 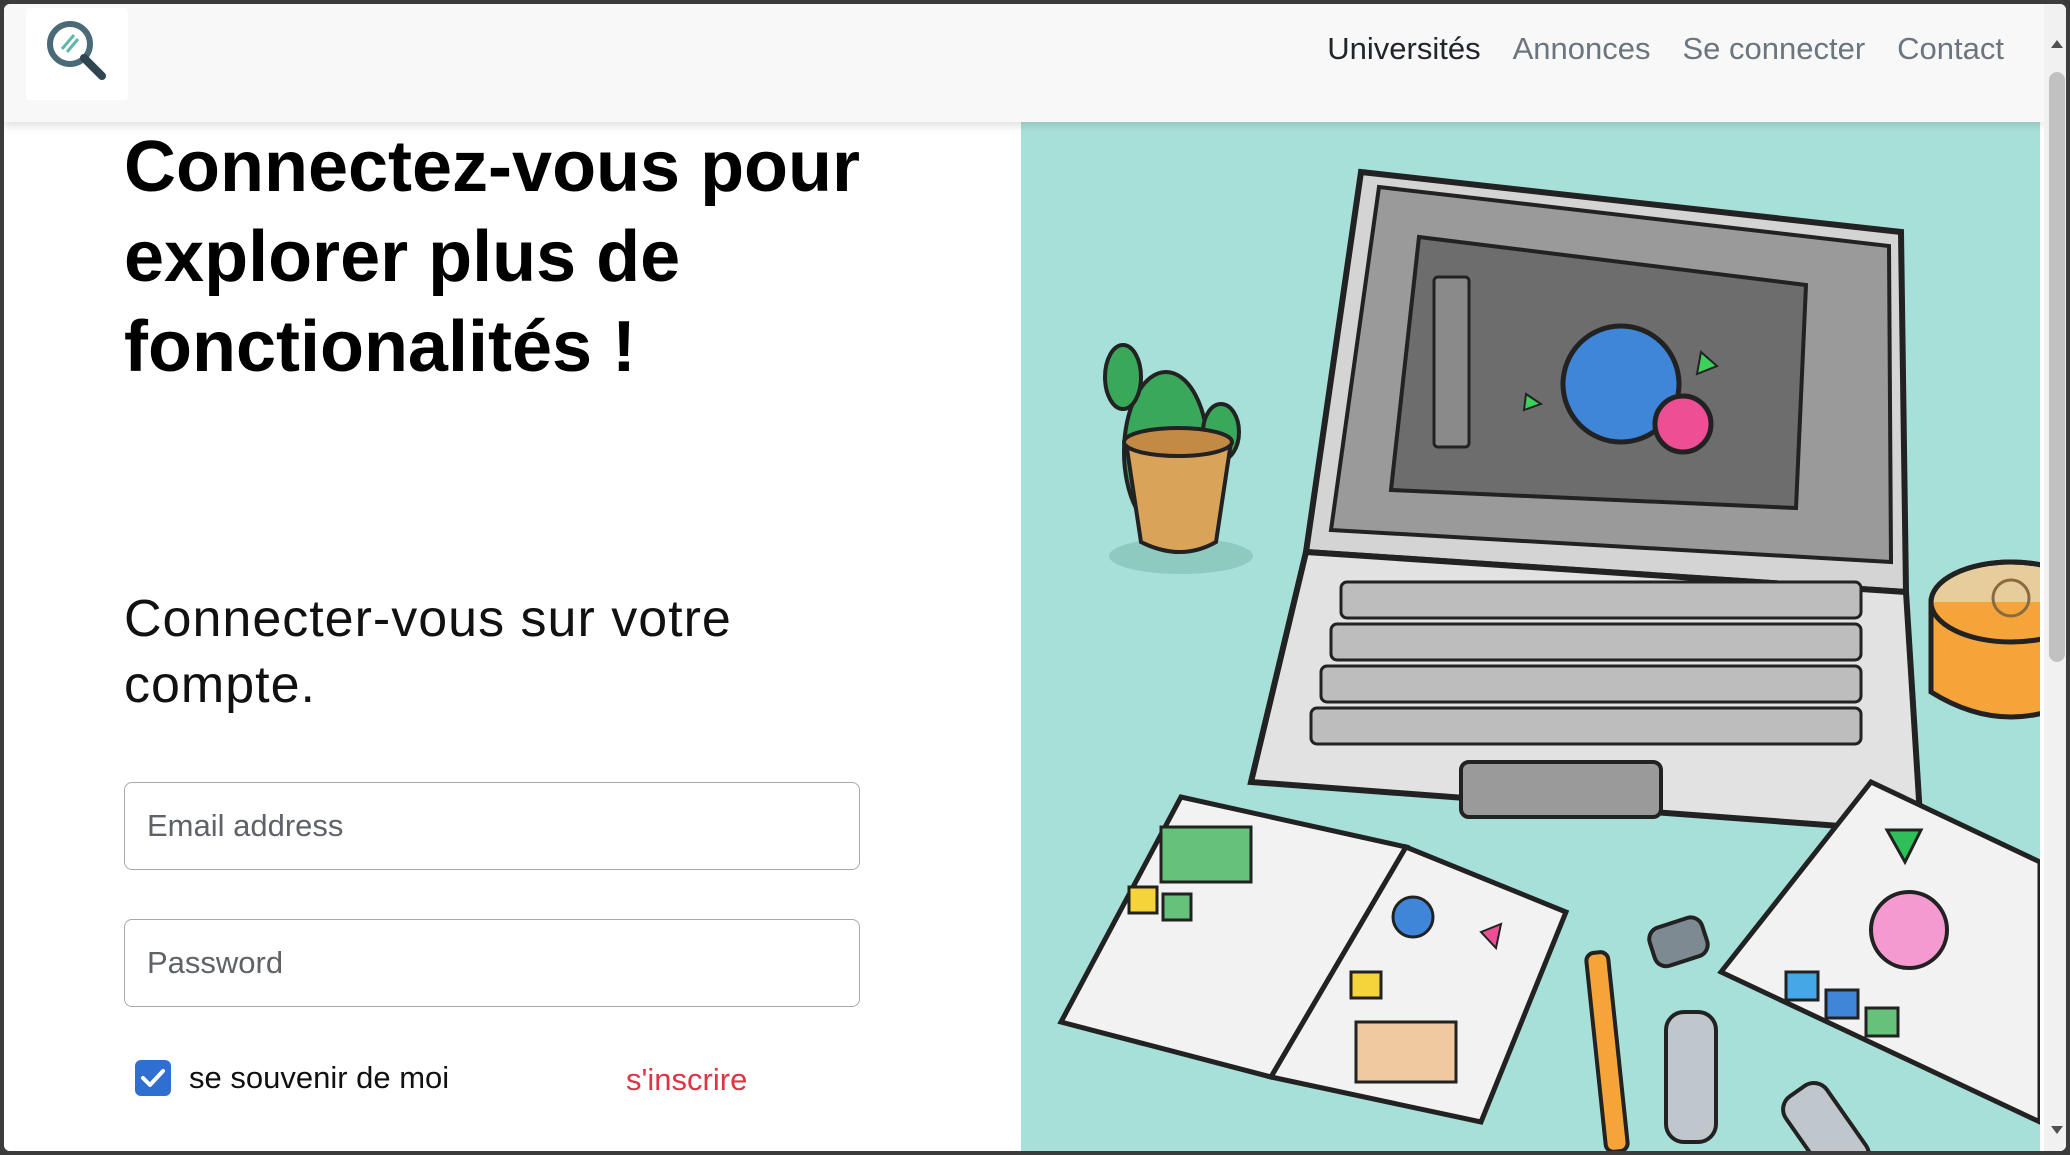 What do you see at coordinates (1950, 49) in the screenshot?
I see `nav-link-contact: Contact` at bounding box center [1950, 49].